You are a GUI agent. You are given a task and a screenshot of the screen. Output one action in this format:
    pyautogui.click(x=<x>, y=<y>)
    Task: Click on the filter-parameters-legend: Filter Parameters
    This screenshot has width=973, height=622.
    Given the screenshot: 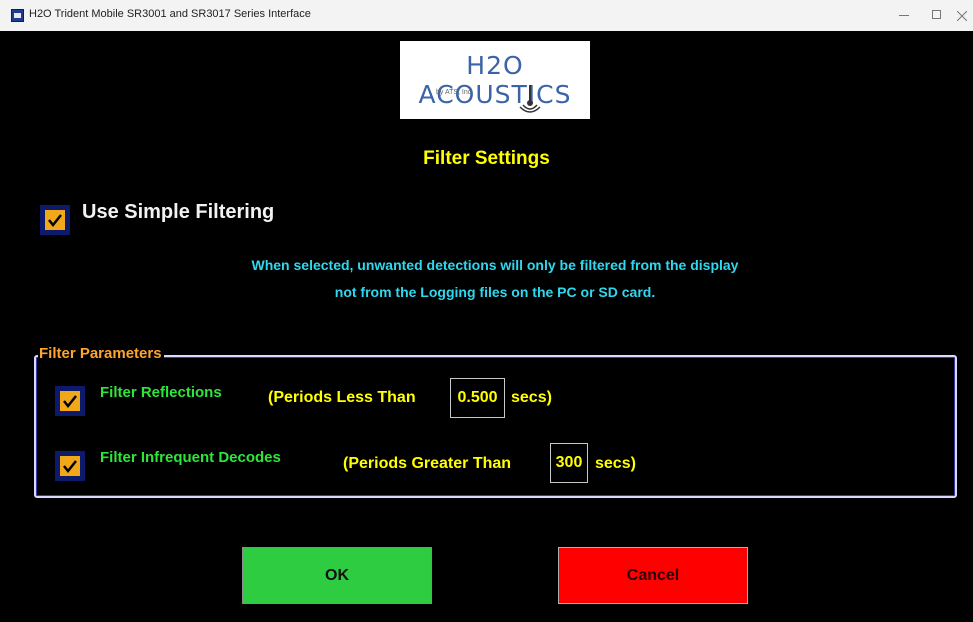 What is the action you would take?
    pyautogui.click(x=101, y=353)
    